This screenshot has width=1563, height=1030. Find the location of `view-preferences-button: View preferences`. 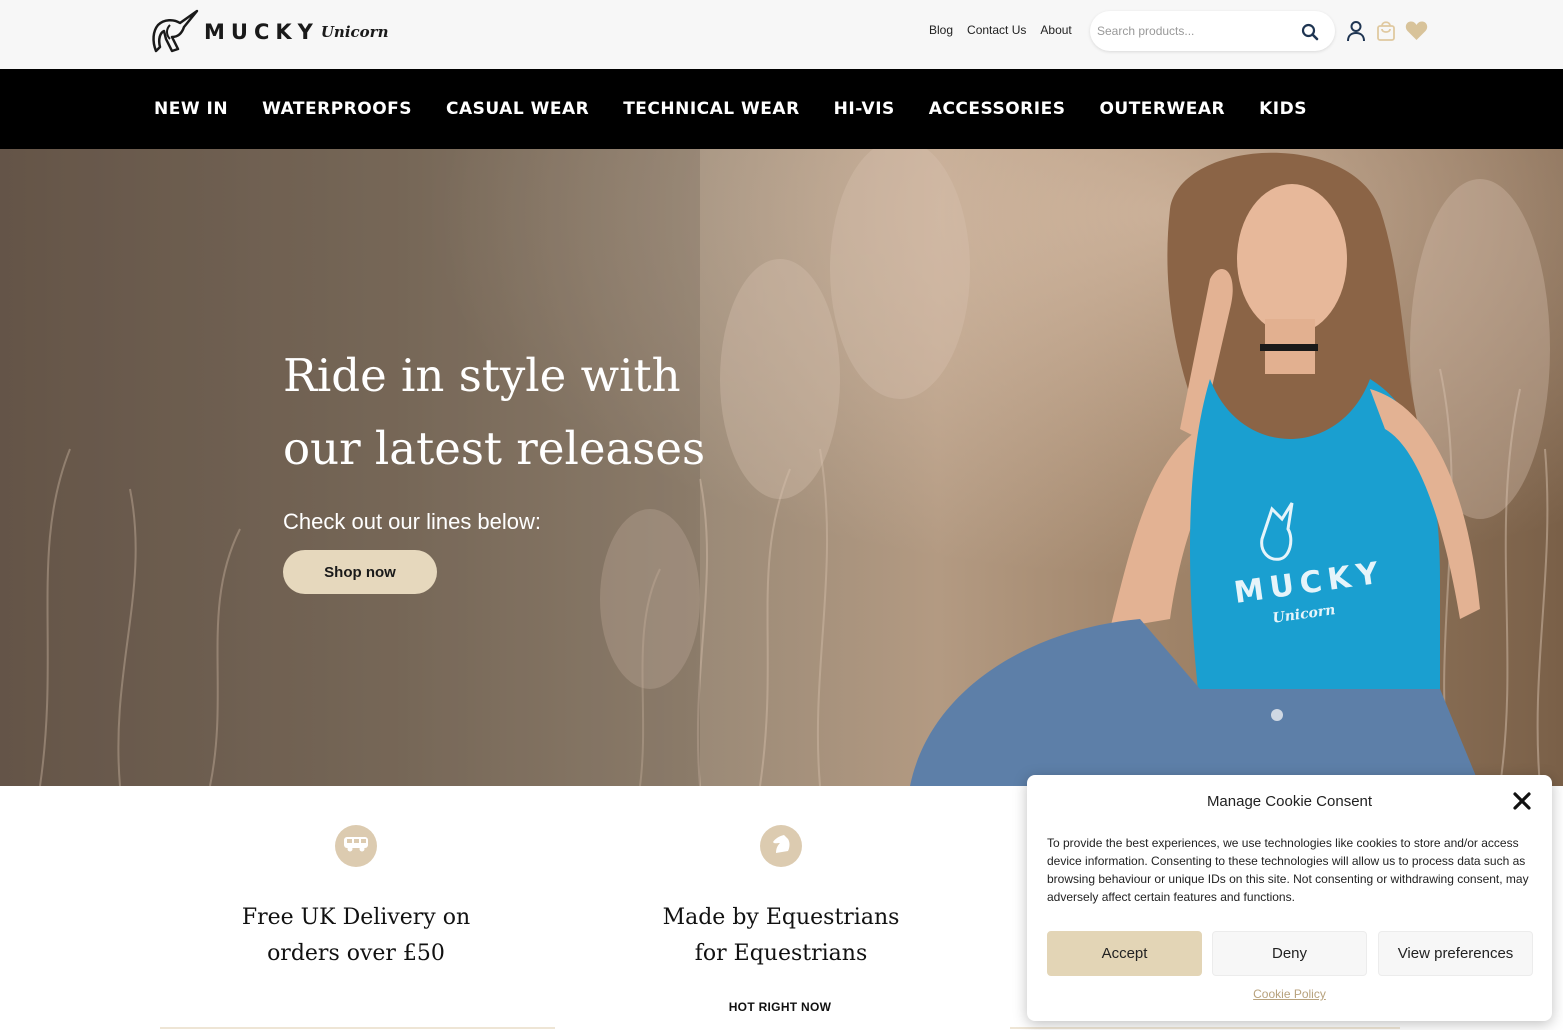

view-preferences-button: View preferences is located at coordinates (1455, 953).